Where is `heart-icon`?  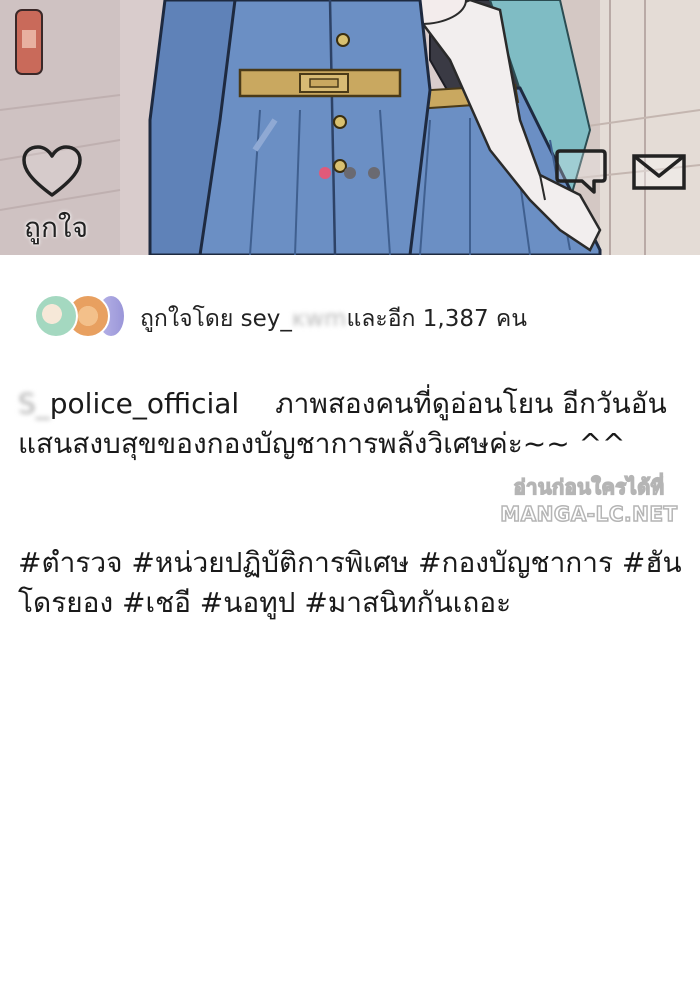
heart-icon is located at coordinates (52, 172).